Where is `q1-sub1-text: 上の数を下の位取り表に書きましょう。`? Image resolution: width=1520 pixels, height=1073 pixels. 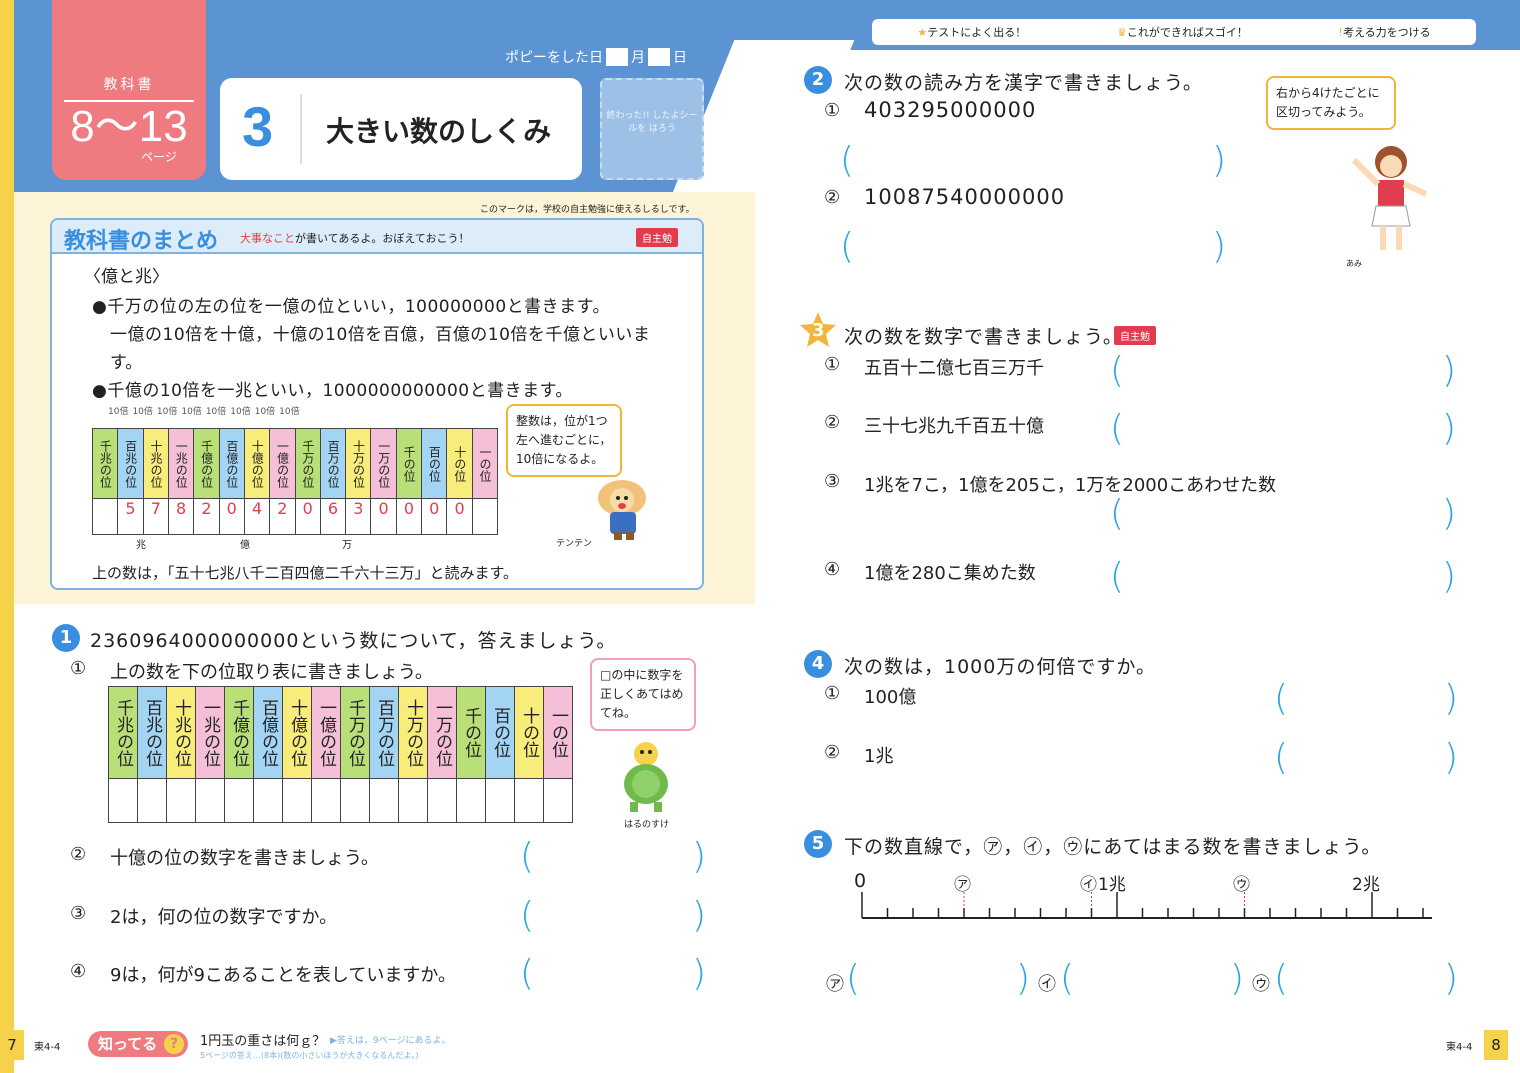 q1-sub1-text: 上の数を下の位取り表に書きましょう。 is located at coordinates (271, 672).